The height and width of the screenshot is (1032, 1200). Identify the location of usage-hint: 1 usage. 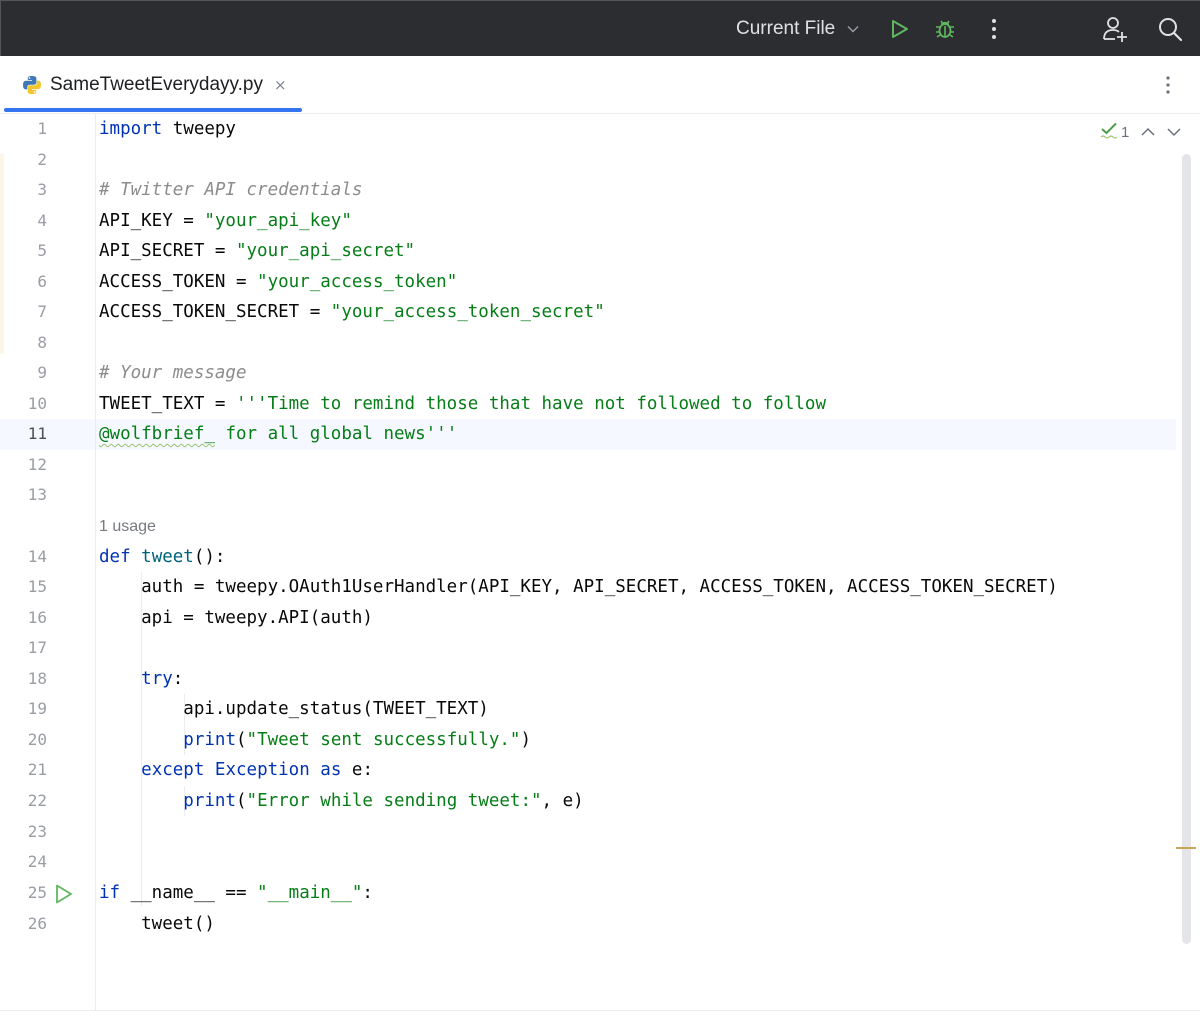
(127, 527).